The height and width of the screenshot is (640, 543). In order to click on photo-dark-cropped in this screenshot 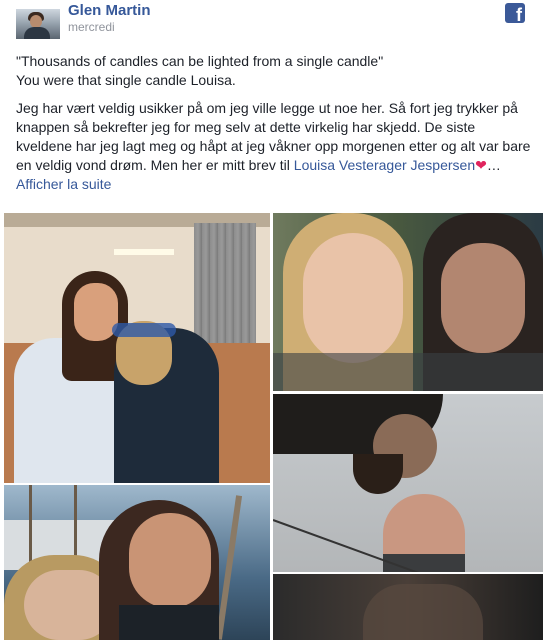, I will do `click(408, 607)`.